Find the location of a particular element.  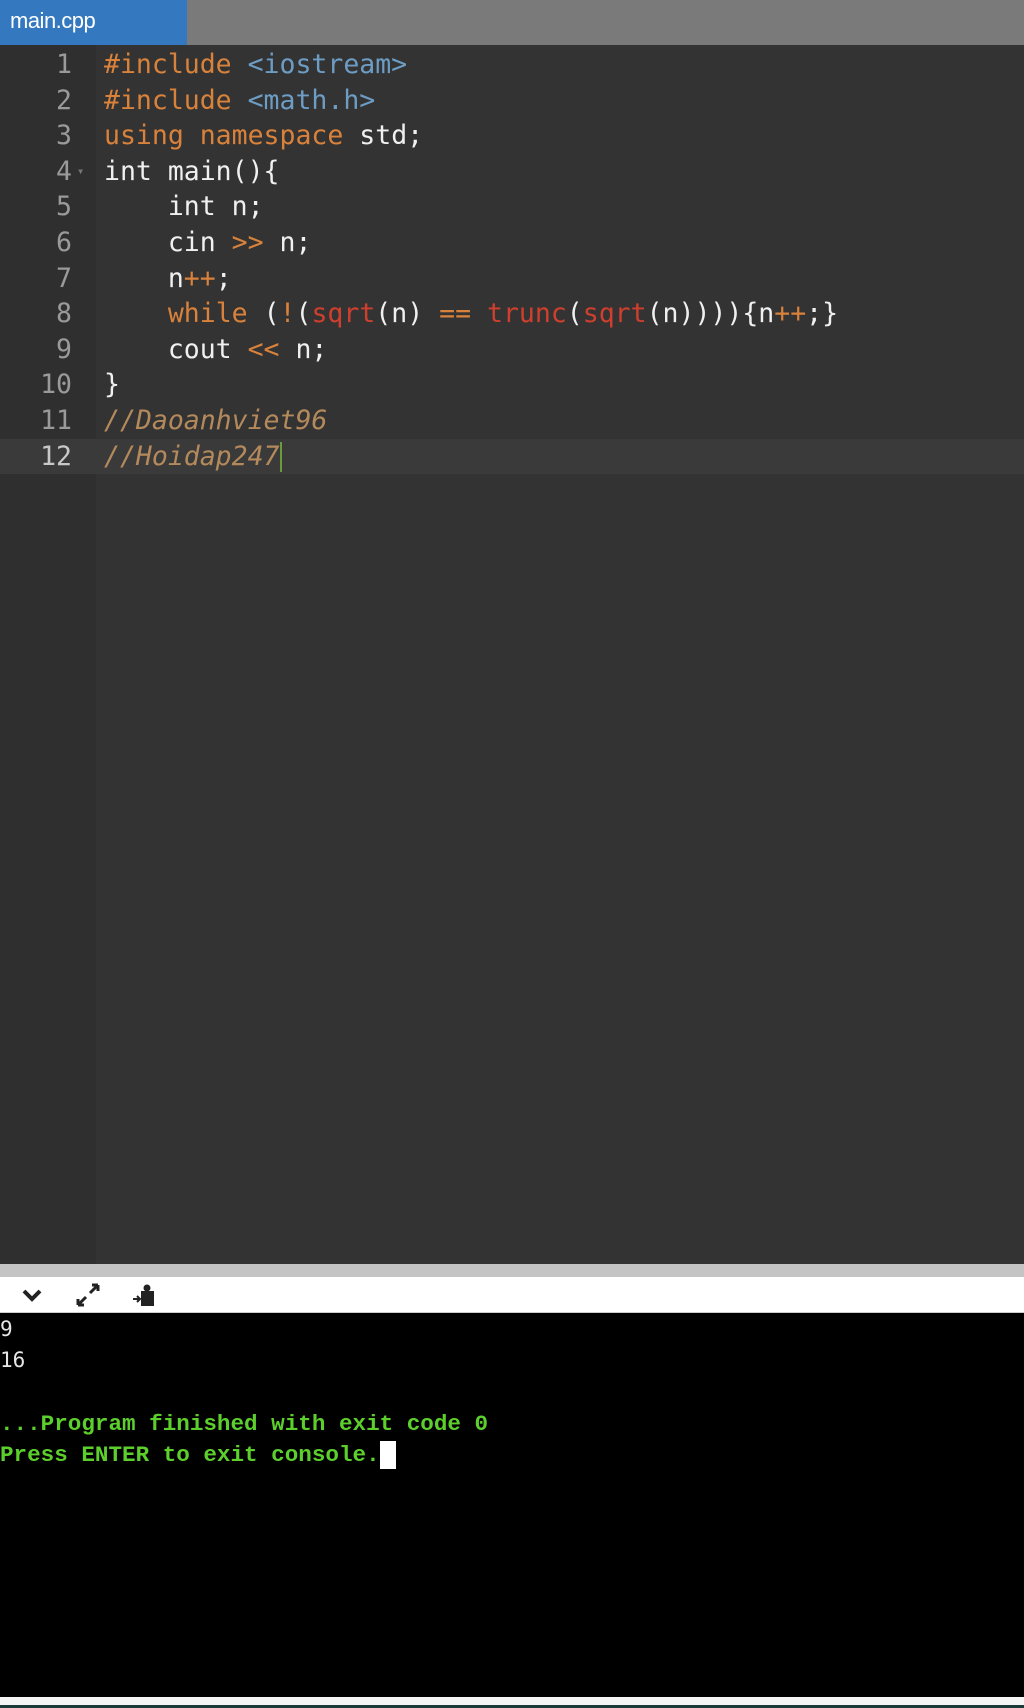

panel-resize-handle is located at coordinates (512, 1270).